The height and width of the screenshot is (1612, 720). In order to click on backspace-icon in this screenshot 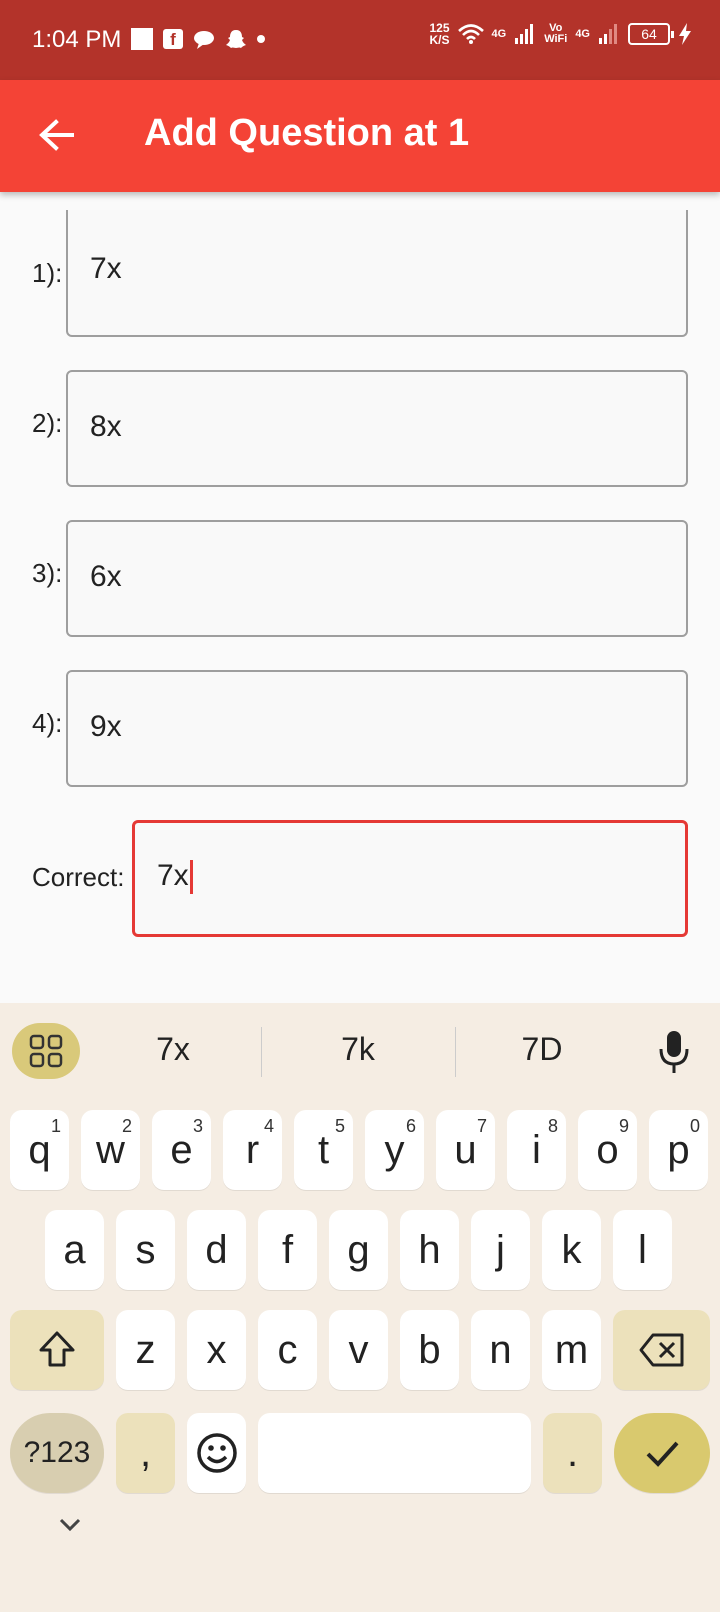, I will do `click(661, 1350)`.